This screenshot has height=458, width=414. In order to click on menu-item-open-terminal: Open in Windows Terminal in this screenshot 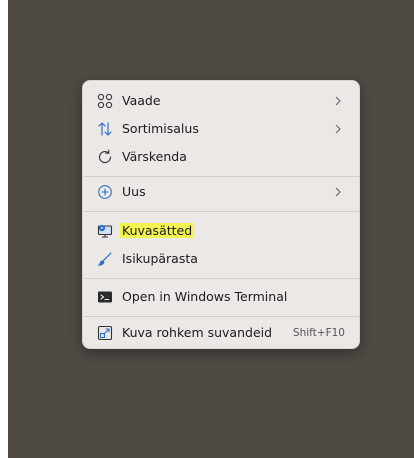, I will do `click(221, 297)`.